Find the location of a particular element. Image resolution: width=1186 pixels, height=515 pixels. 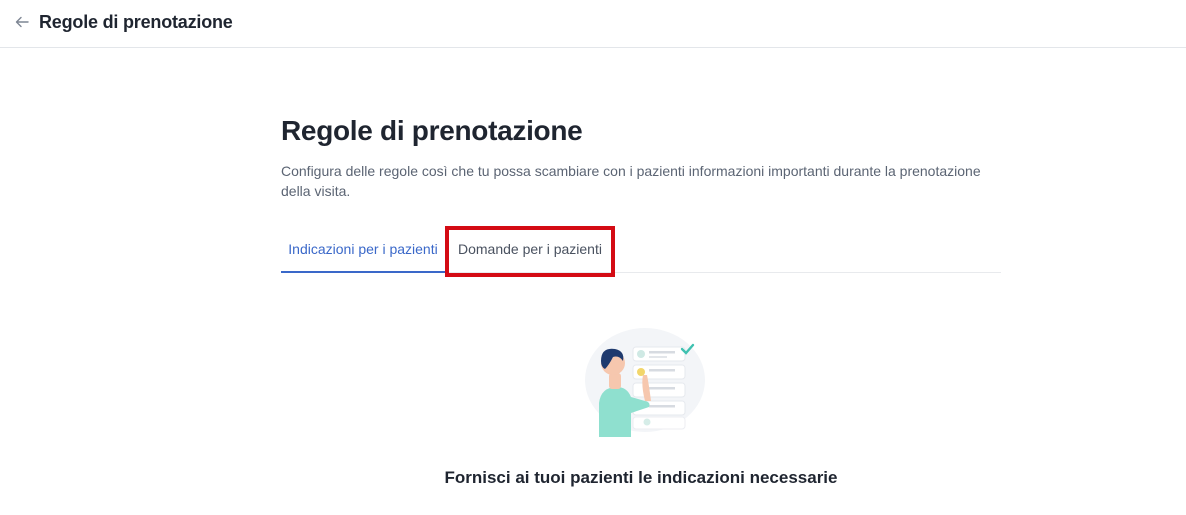

tab-domande: Domande per i pazienti is located at coordinates (530, 249).